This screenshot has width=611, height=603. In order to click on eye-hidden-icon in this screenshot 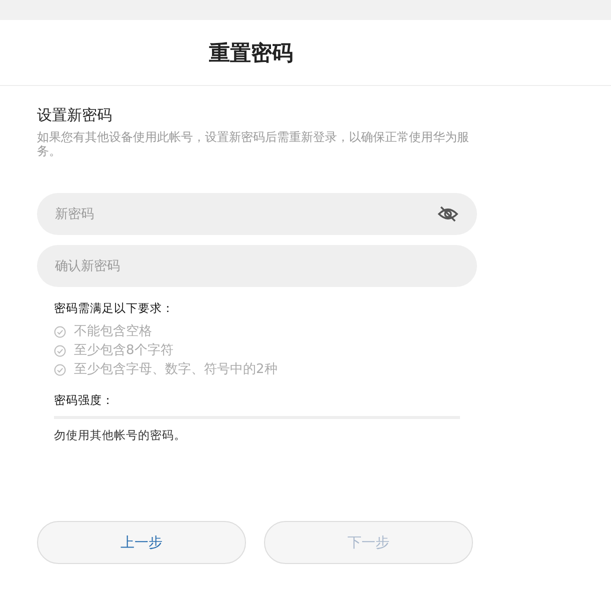, I will do `click(448, 214)`.